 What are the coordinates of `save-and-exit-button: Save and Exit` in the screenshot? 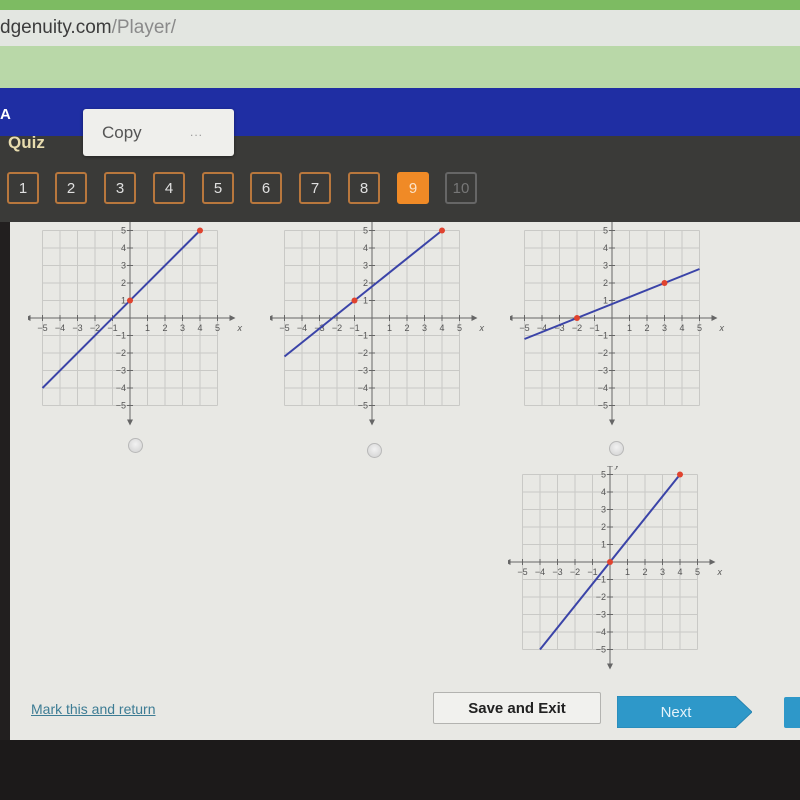 It's located at (517, 708).